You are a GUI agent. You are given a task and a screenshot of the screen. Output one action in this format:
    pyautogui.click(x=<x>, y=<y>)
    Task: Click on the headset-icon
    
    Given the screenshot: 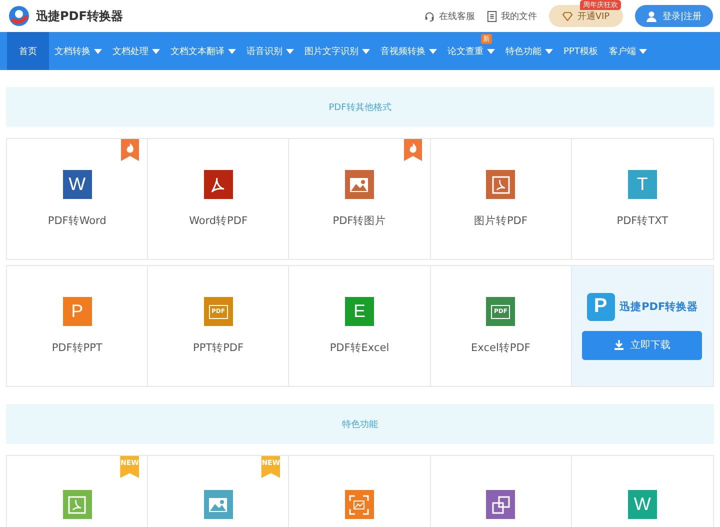 What is the action you would take?
    pyautogui.click(x=429, y=16)
    